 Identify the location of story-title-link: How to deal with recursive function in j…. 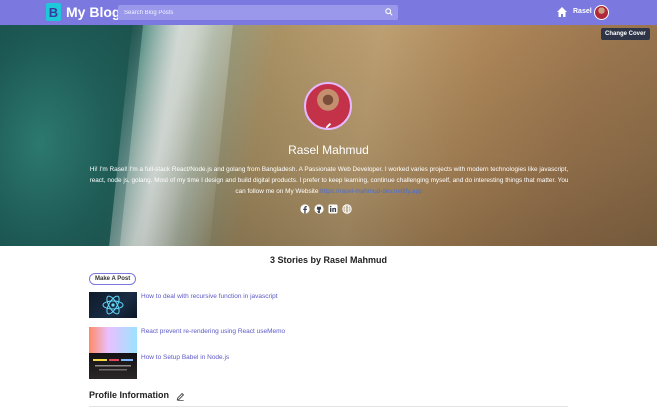
(209, 296).